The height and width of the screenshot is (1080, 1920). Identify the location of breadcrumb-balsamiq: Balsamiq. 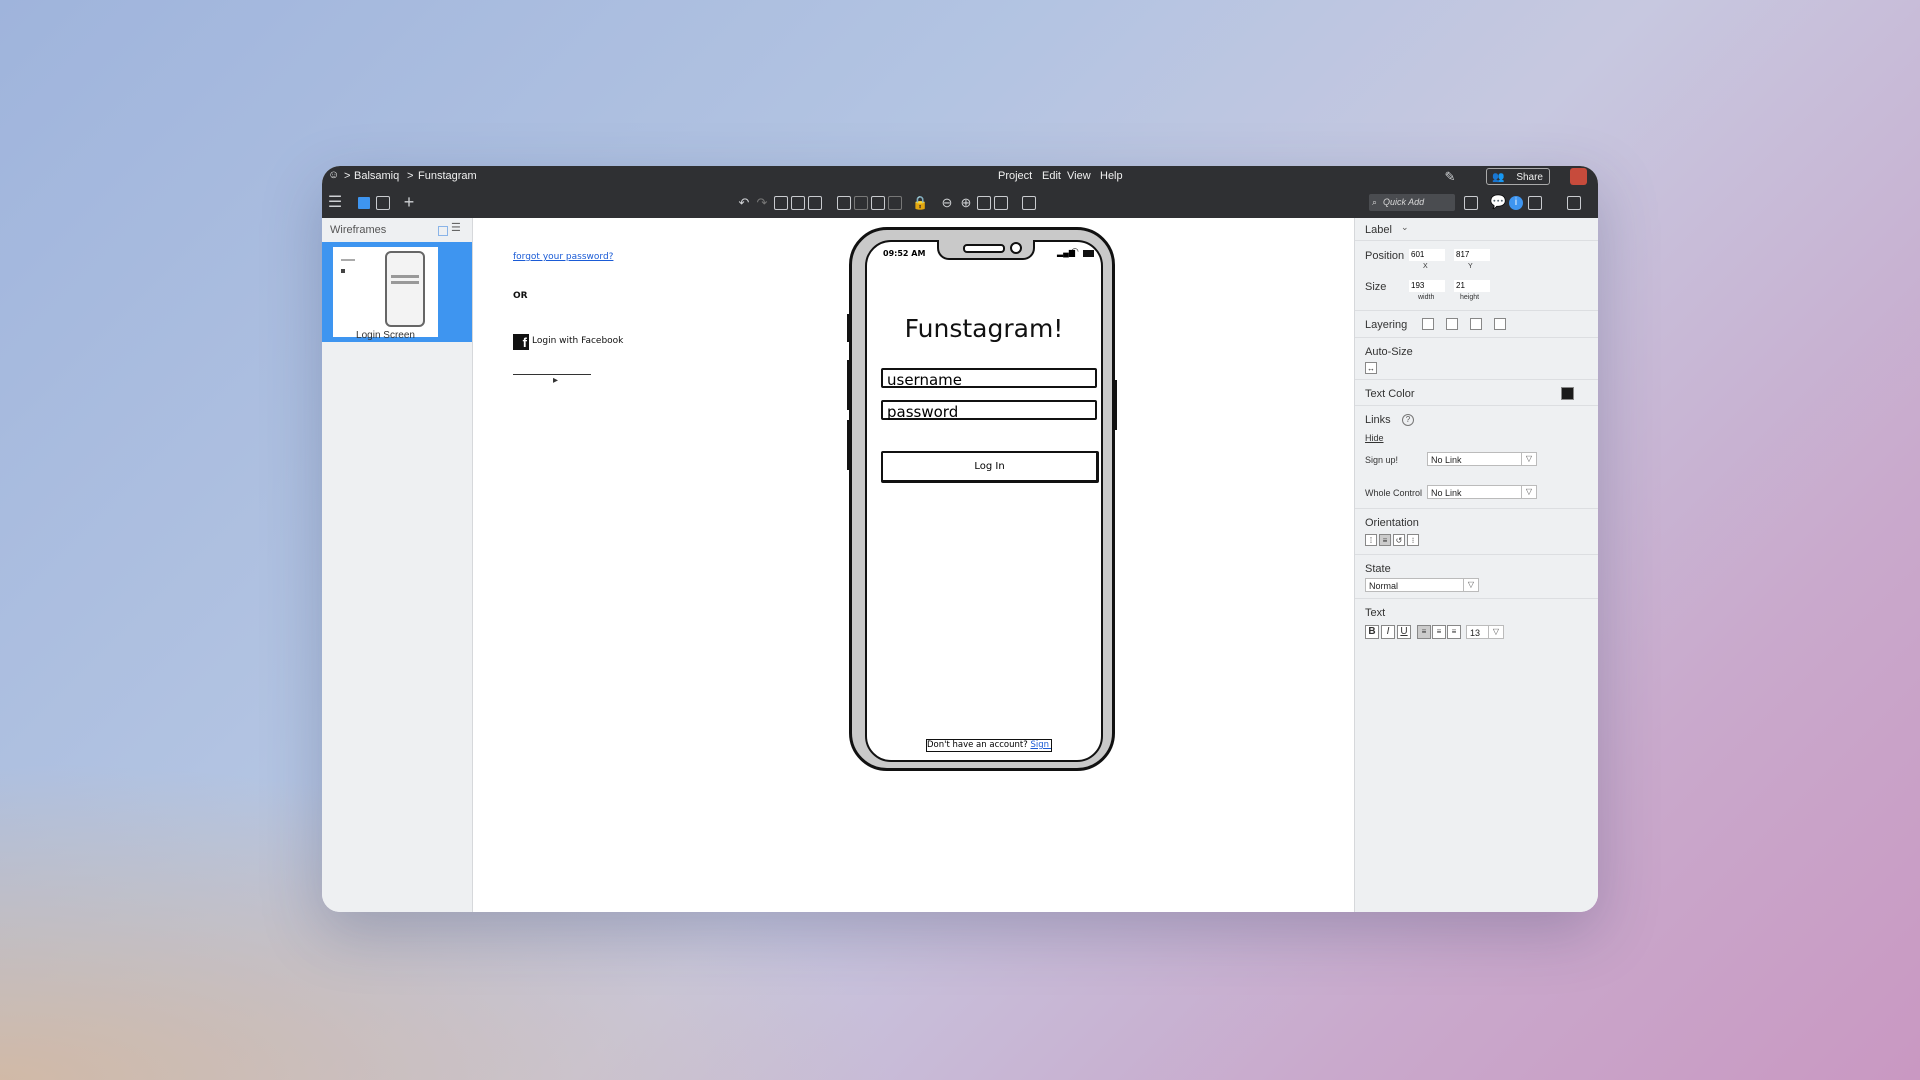
(376, 176).